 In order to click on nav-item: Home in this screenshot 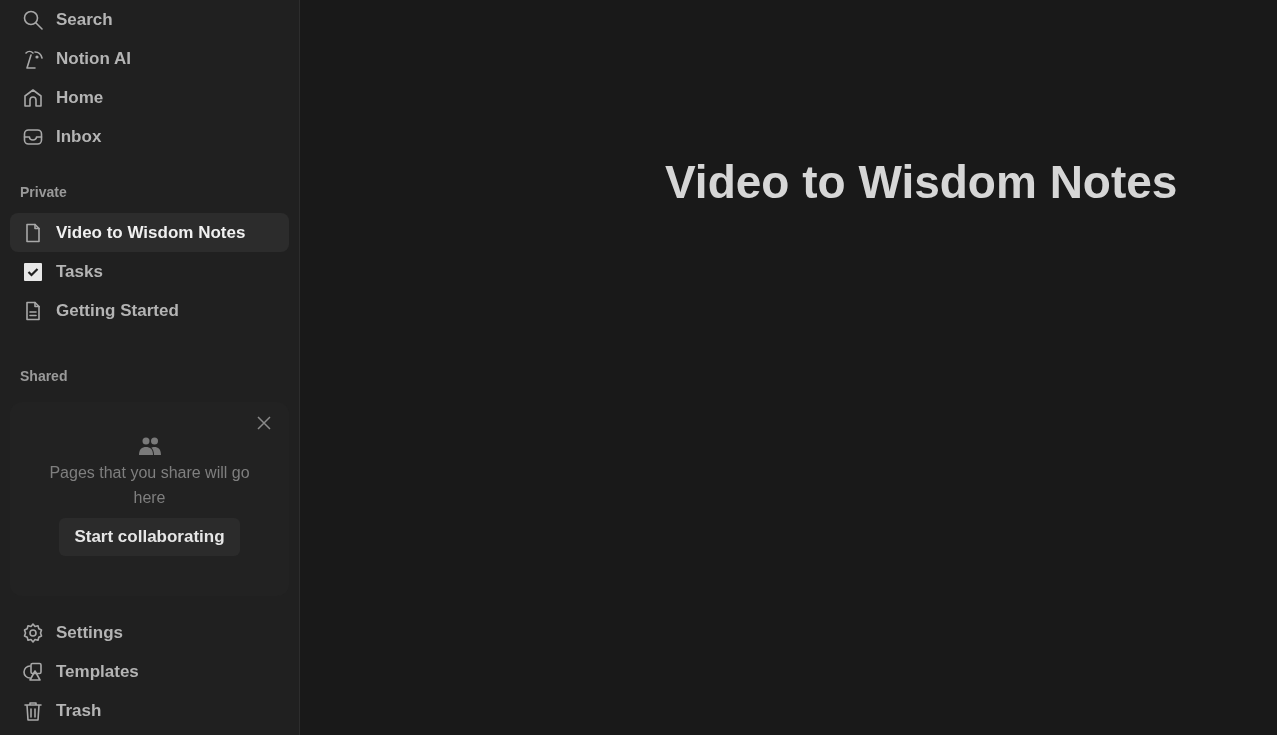, I will do `click(149, 97)`.